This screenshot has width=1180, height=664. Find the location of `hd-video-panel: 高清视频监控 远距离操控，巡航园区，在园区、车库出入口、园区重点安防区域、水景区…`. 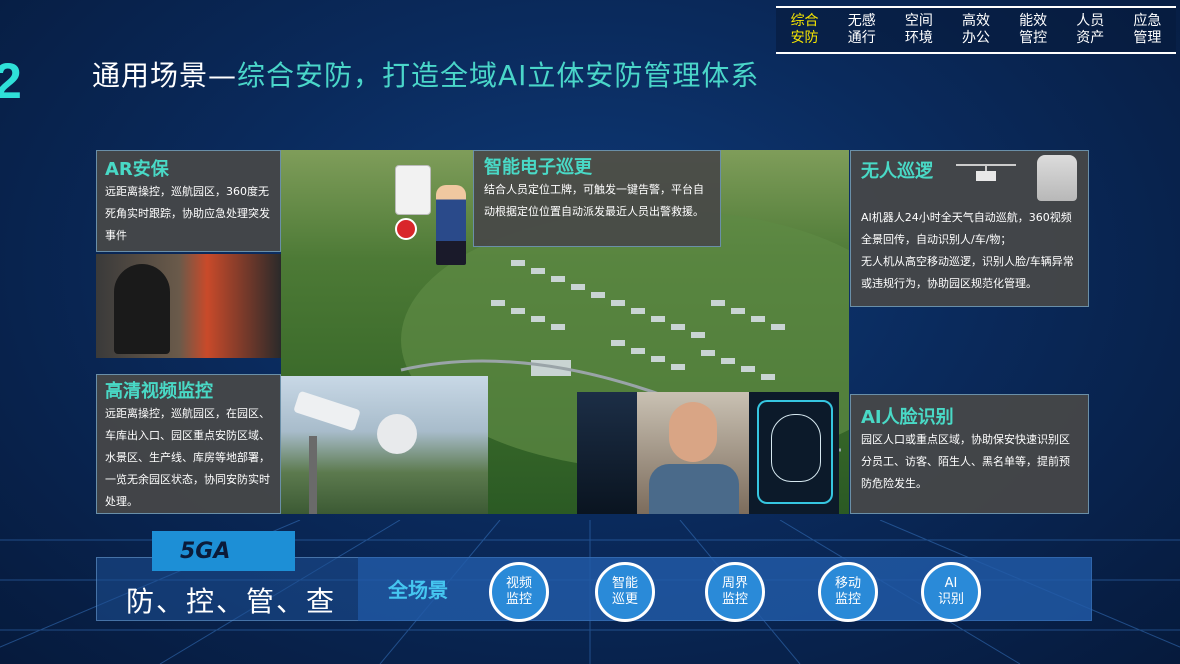

hd-video-panel: 高清视频监控 远距离操控，巡航园区，在园区、车库出入口、园区重点安防区域、水景区… is located at coordinates (188, 444).